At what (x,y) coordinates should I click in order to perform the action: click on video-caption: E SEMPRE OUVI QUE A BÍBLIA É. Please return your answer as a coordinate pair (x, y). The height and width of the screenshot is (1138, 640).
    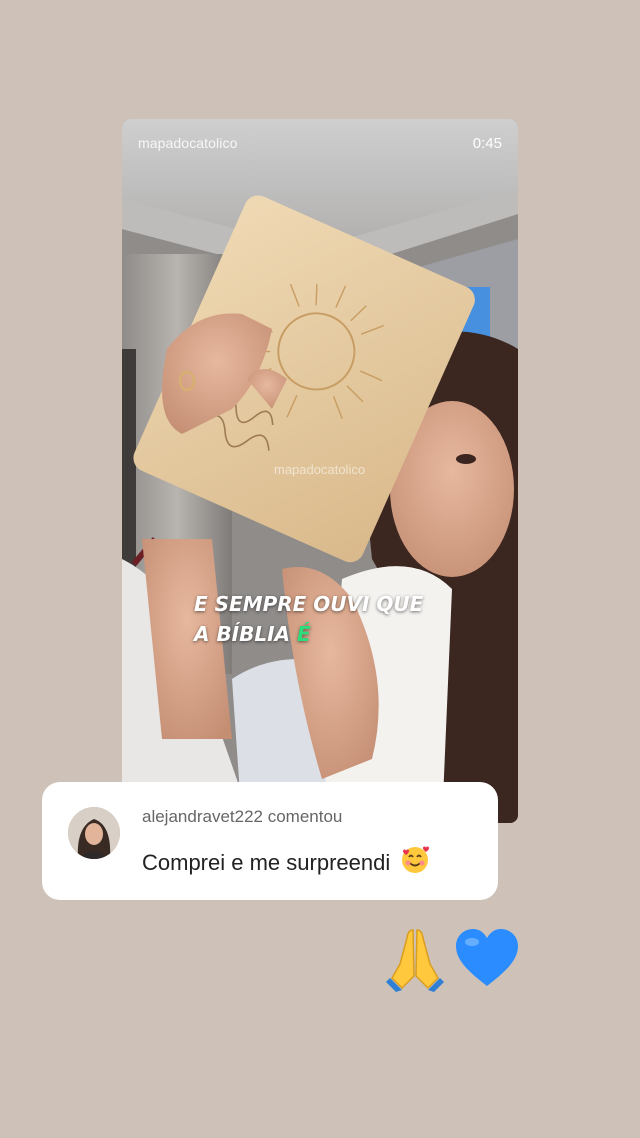
    Looking at the image, I should click on (308, 619).